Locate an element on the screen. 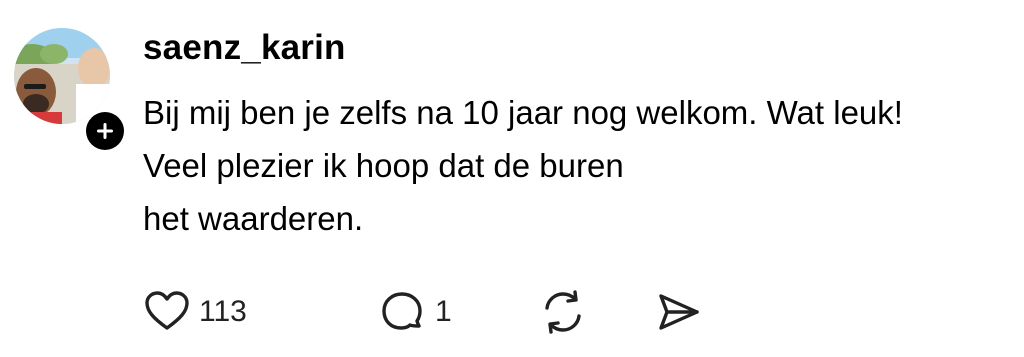 The height and width of the screenshot is (357, 1024). plus-icon is located at coordinates (105, 131).